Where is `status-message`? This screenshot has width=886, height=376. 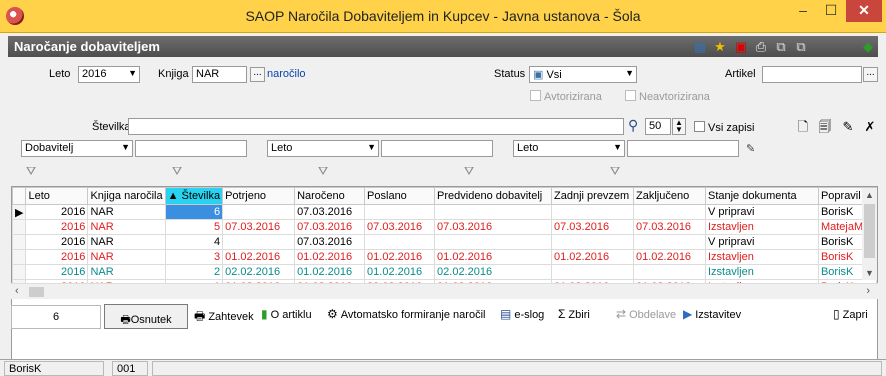 status-message is located at coordinates (517, 368).